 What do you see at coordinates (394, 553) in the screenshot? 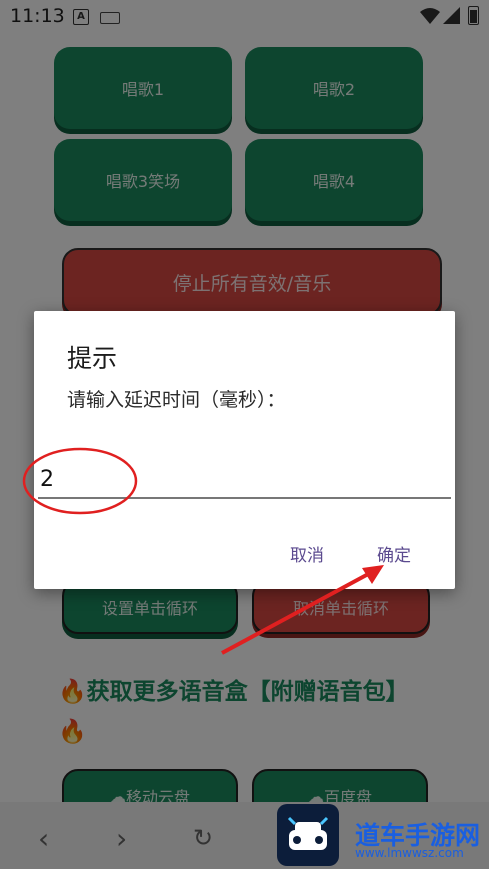
I see `confirm-button: 确定` at bounding box center [394, 553].